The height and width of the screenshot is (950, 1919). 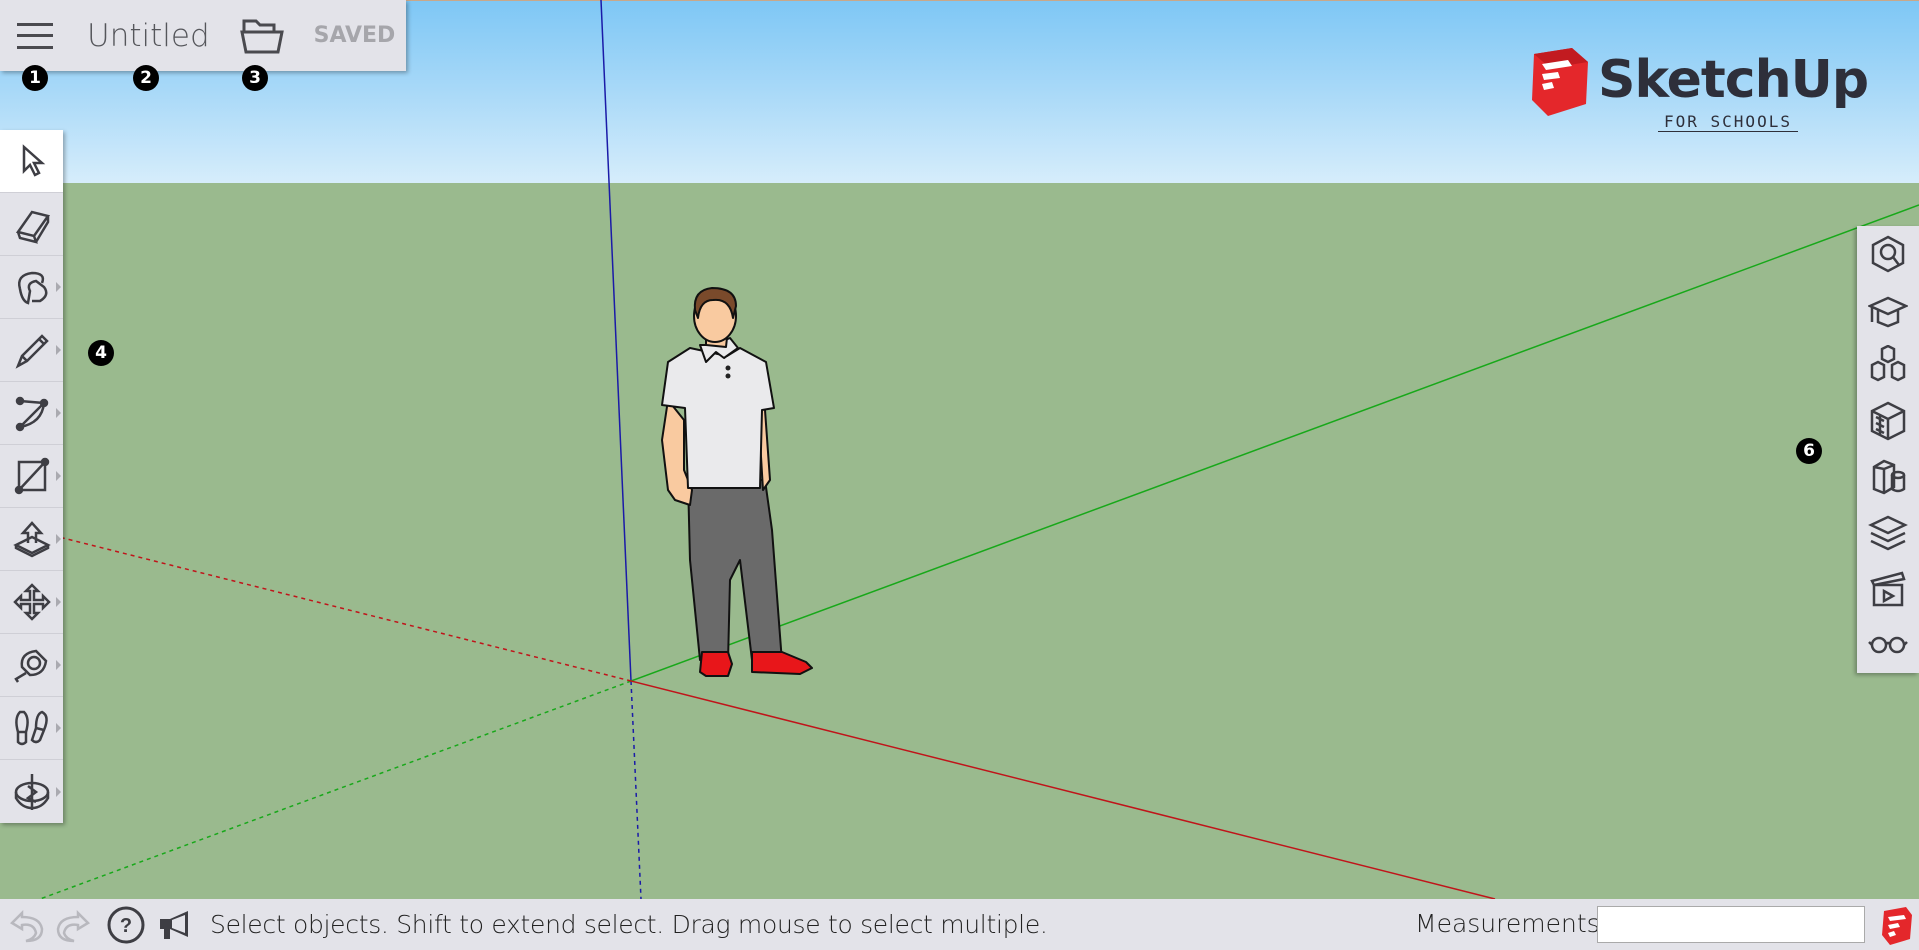 What do you see at coordinates (28, 925) in the screenshot?
I see `undo-icon` at bounding box center [28, 925].